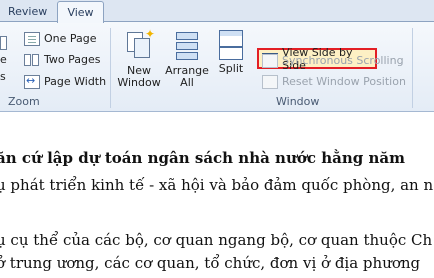 The height and width of the screenshot is (278, 434). What do you see at coordinates (231, 68) in the screenshot?
I see `split-label: Split` at bounding box center [231, 68].